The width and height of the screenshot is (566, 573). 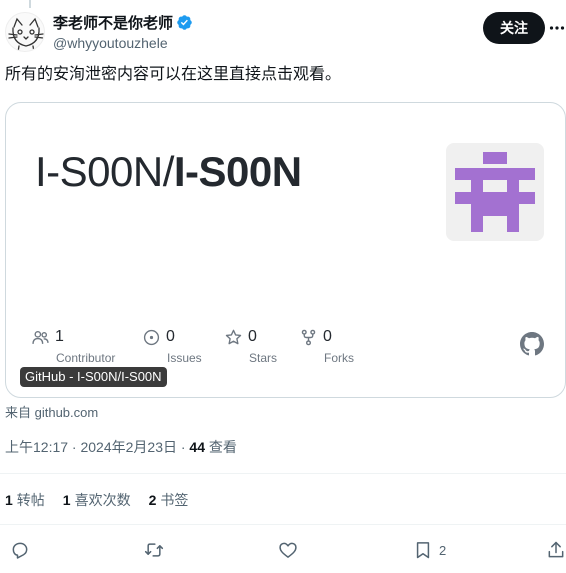 I want to click on repo-name: I-S00N, so click(x=237, y=171).